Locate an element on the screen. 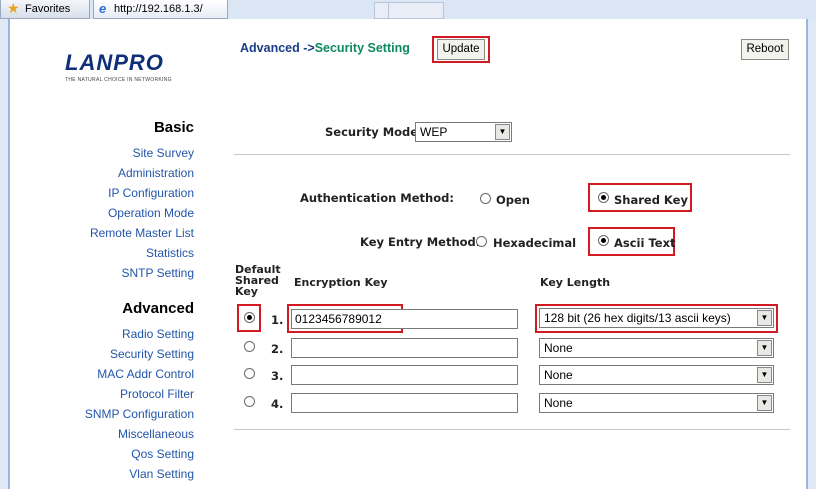 The width and height of the screenshot is (816, 489). tab-divider is located at coordinates (388, 10).